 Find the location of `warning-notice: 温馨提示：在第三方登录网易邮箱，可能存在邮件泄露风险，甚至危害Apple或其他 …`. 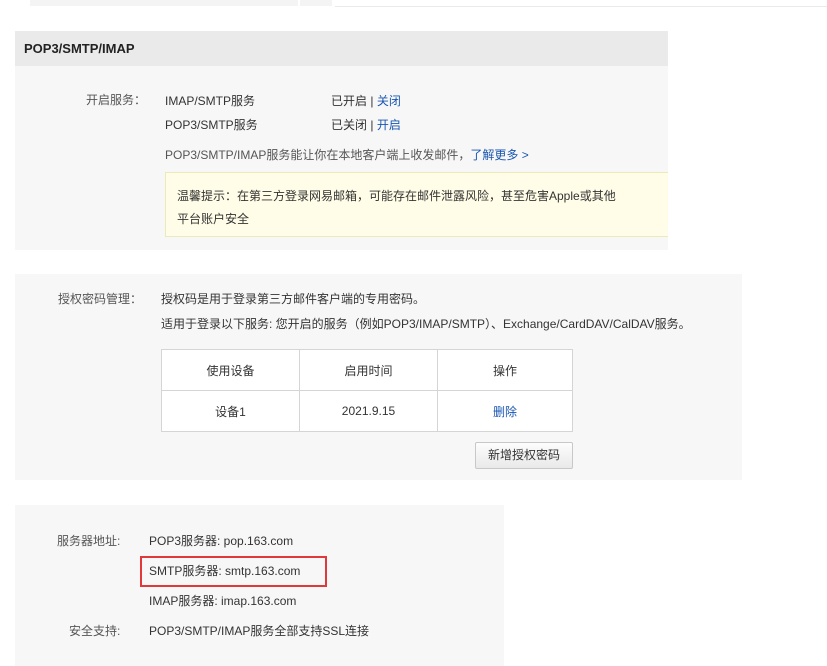

warning-notice: 温馨提示：在第三方登录网易邮箱，可能存在邮件泄露风险，甚至危害Apple或其他 … is located at coordinates (416, 204).